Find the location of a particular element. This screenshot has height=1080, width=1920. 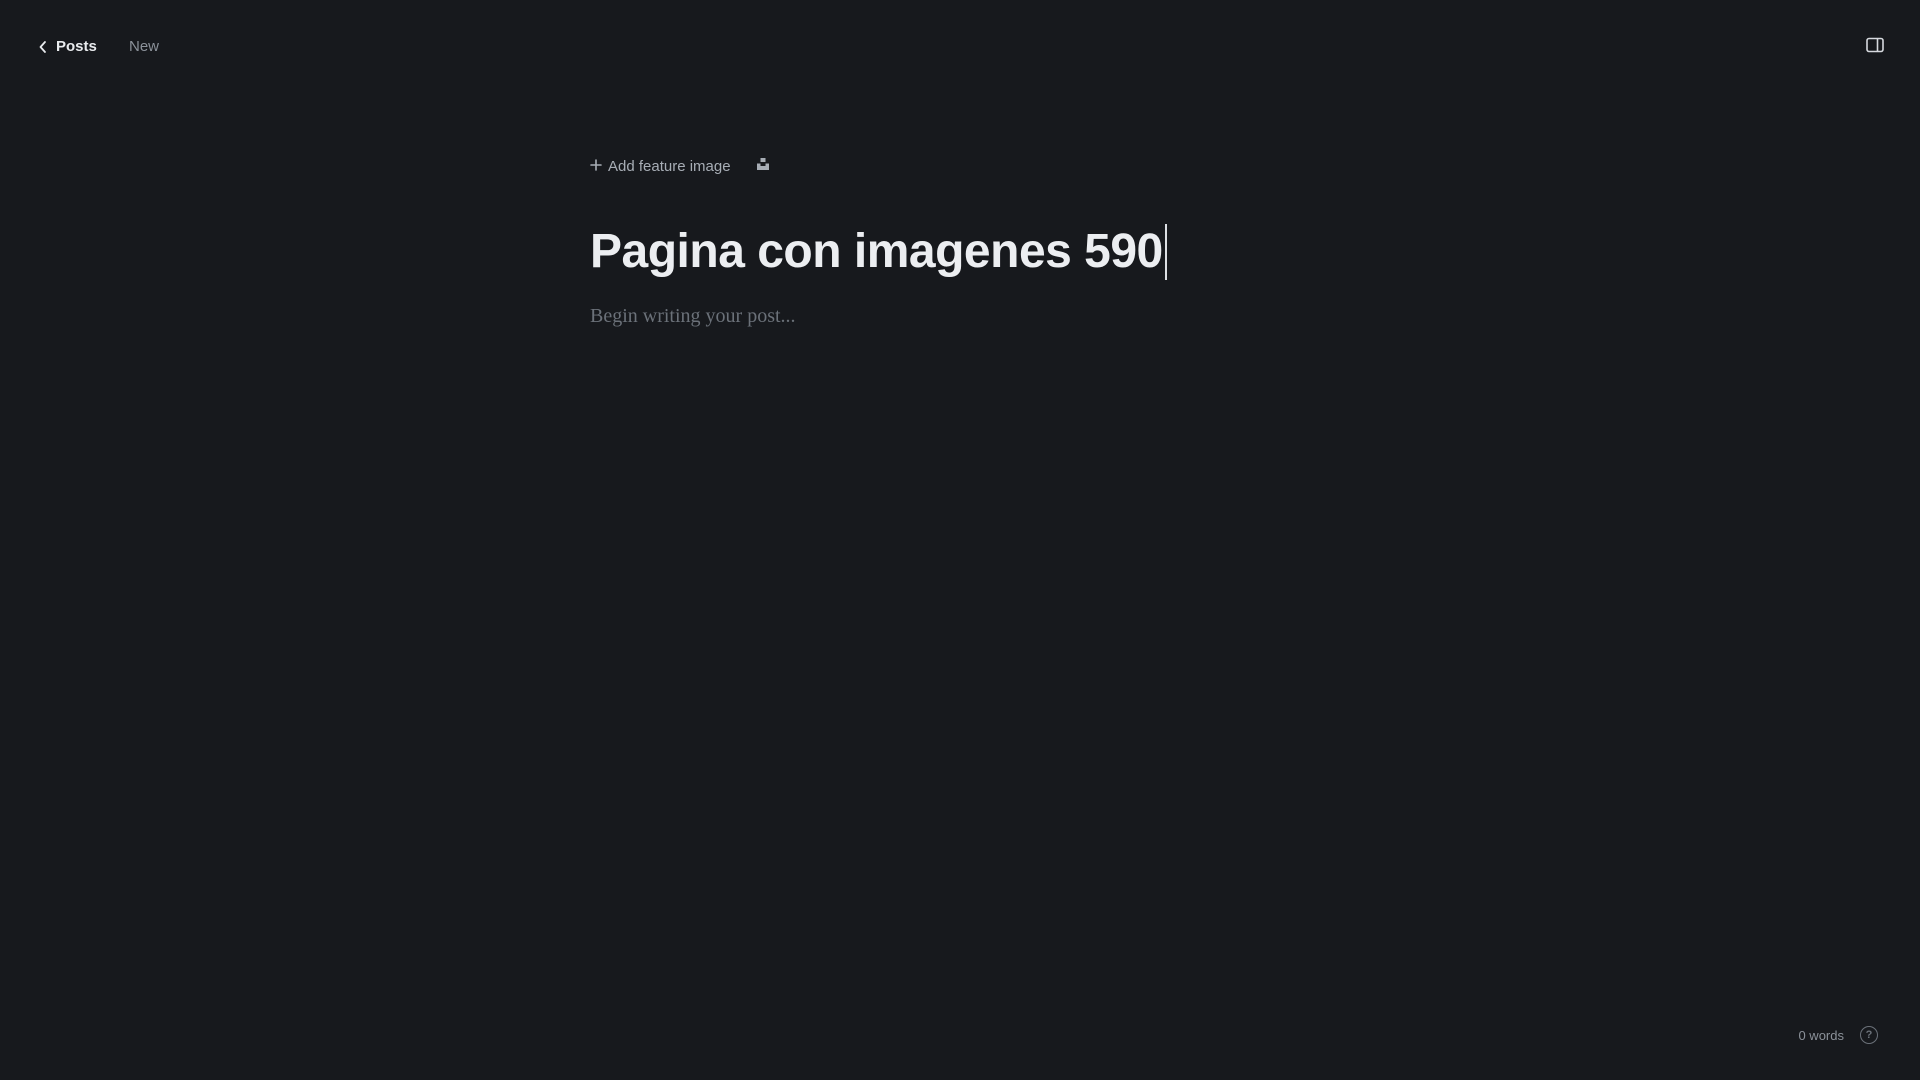

editor-header: Posts New is located at coordinates (960, 47).